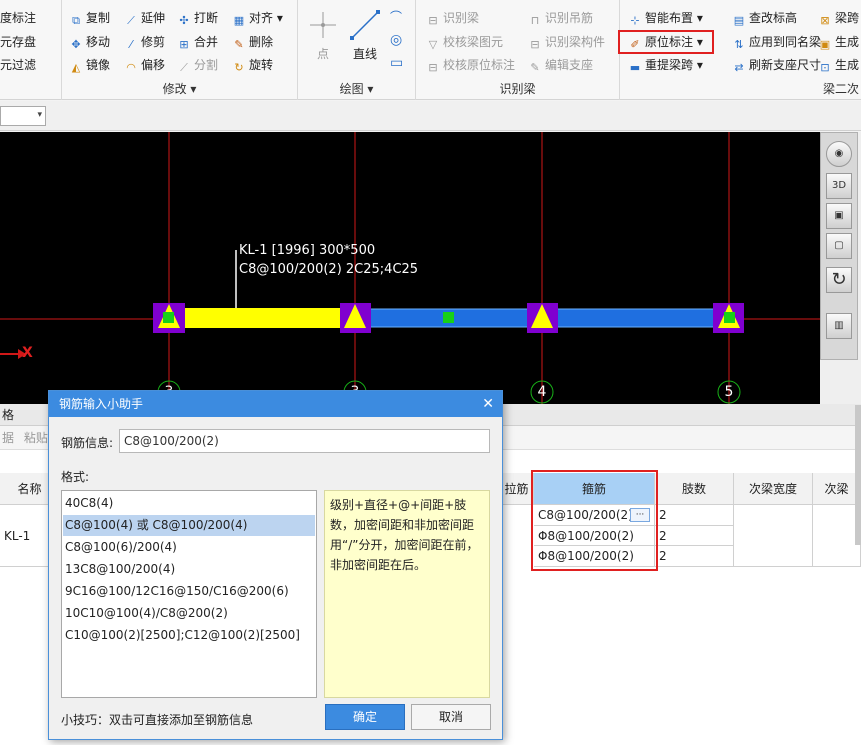 This screenshot has width=861, height=745. Describe the element at coordinates (184, 20) in the screenshot. I see `break-icon: ✣` at that location.